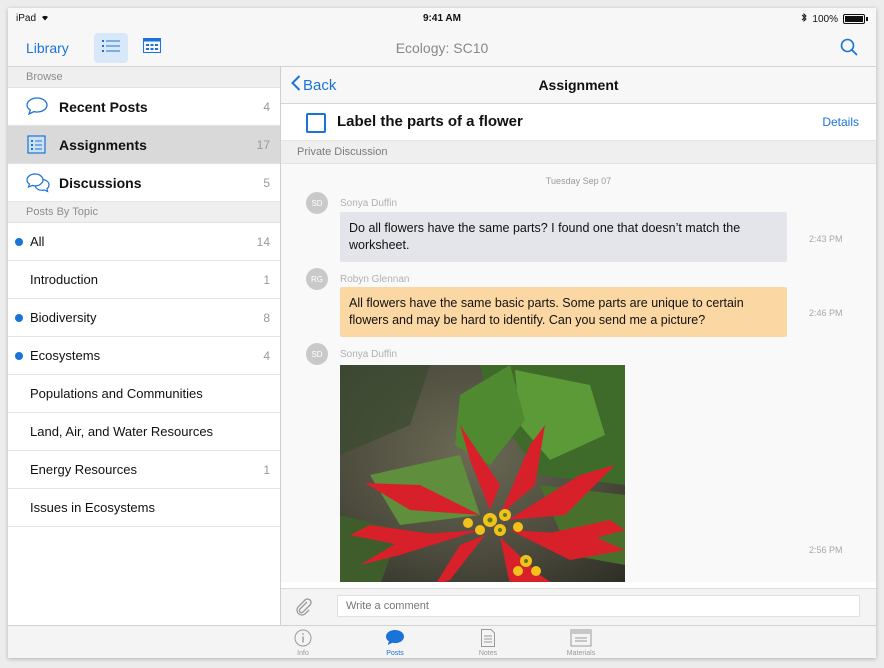 The width and height of the screenshot is (884, 668). What do you see at coordinates (144, 356) in the screenshot?
I see `topic-item-ecosystems: Ecosystems 4` at bounding box center [144, 356].